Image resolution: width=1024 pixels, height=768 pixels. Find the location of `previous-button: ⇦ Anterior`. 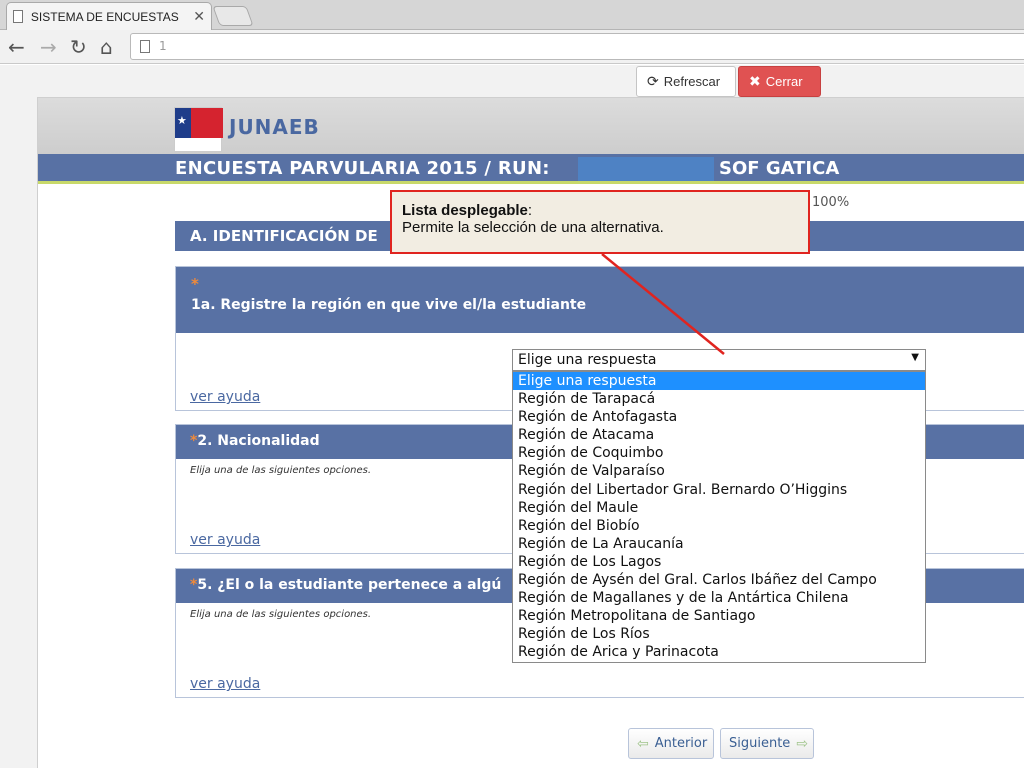

previous-button: ⇦ Anterior is located at coordinates (671, 743).